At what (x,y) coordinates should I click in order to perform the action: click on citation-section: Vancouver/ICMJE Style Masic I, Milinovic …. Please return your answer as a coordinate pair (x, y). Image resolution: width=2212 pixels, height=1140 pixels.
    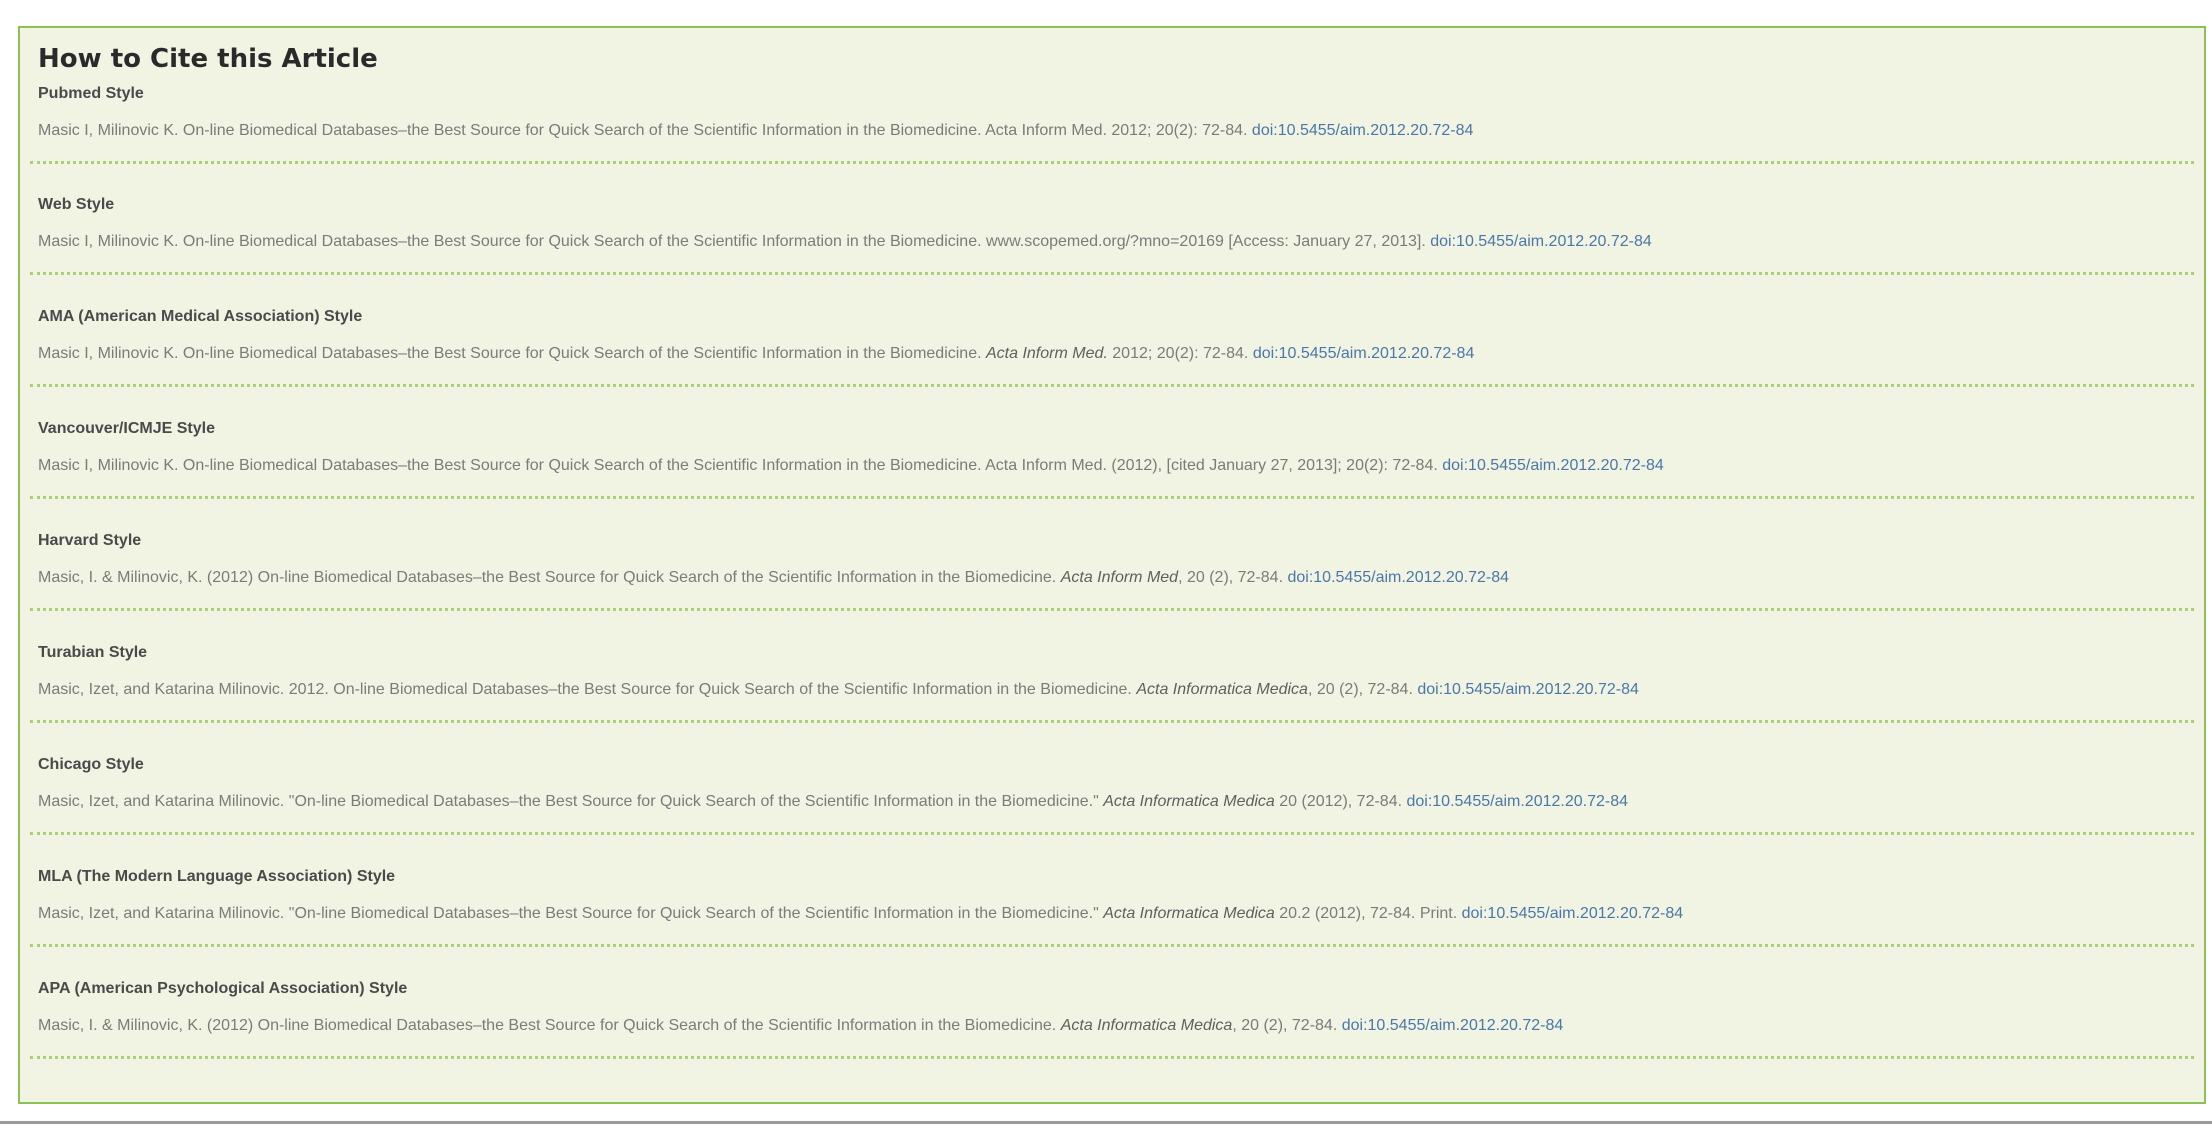
    Looking at the image, I should click on (1112, 471).